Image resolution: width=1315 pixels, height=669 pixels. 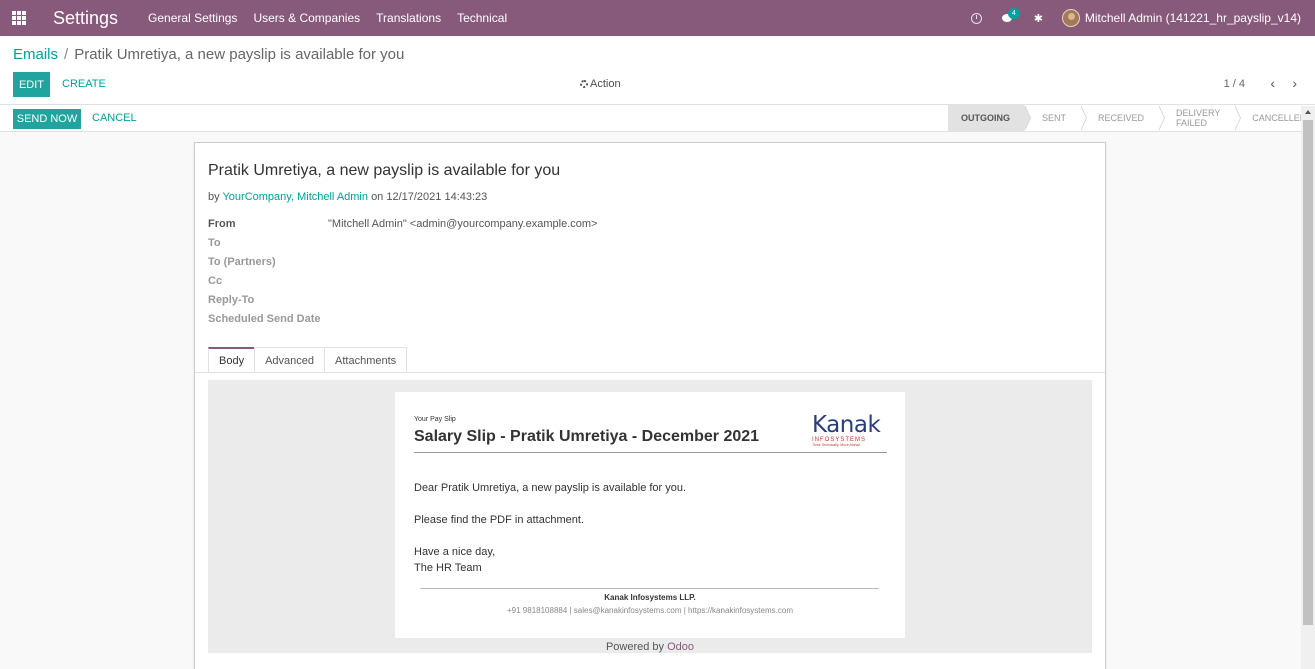 I want to click on email-closing: Have a nice day,, so click(x=455, y=552).